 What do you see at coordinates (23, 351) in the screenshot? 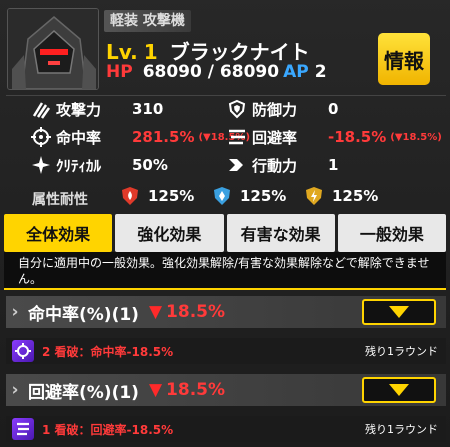
I see `accuracy-debuff-icon` at bounding box center [23, 351].